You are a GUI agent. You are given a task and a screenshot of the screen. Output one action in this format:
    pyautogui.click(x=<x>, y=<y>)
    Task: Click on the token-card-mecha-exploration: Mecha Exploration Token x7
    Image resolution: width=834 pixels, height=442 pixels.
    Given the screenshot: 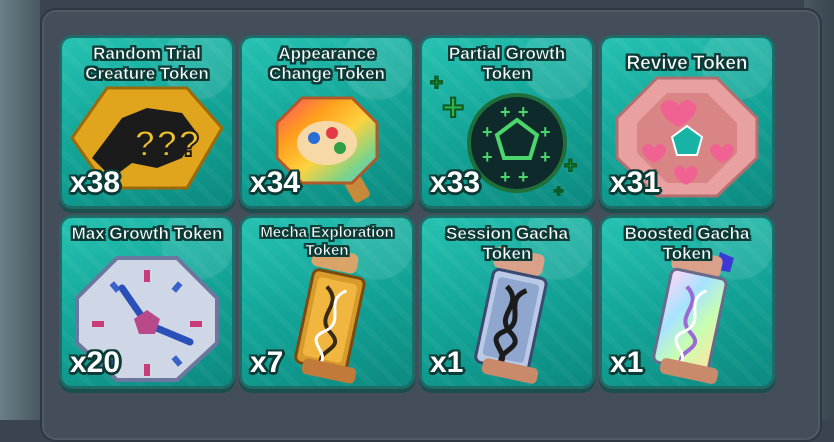 What is the action you would take?
    pyautogui.click(x=327, y=302)
    